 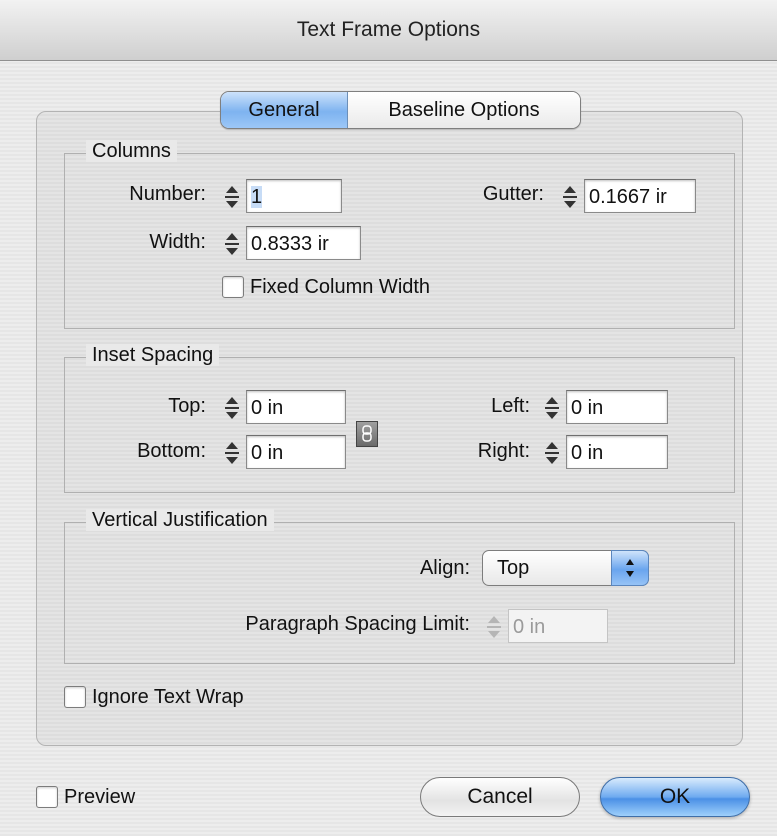 What do you see at coordinates (232, 197) in the screenshot?
I see `number-stepper-icon` at bounding box center [232, 197].